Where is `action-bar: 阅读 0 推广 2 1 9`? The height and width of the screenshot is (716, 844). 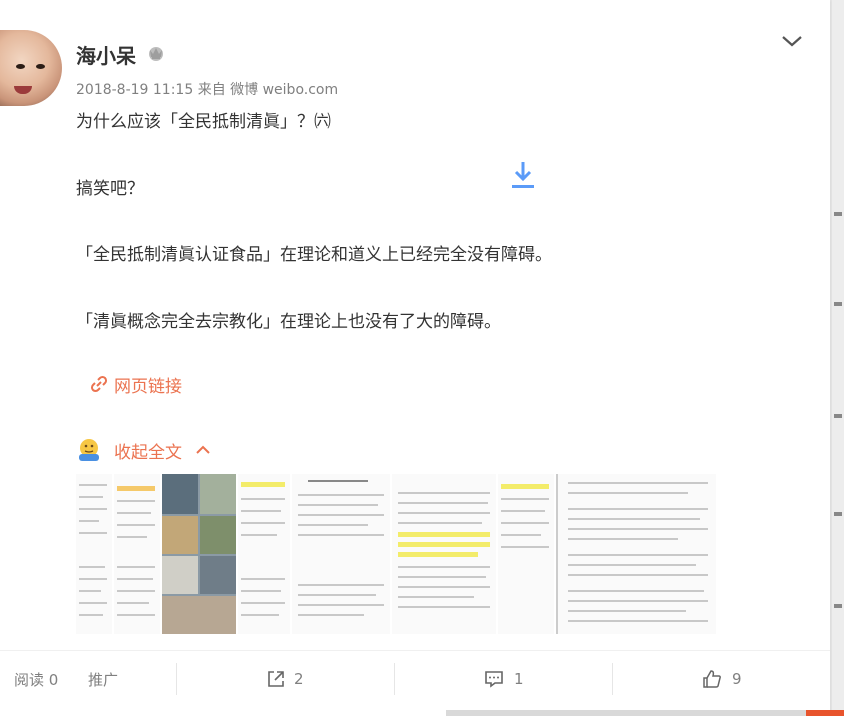
action-bar: 阅读 0 推广 2 1 9 is located at coordinates (415, 678).